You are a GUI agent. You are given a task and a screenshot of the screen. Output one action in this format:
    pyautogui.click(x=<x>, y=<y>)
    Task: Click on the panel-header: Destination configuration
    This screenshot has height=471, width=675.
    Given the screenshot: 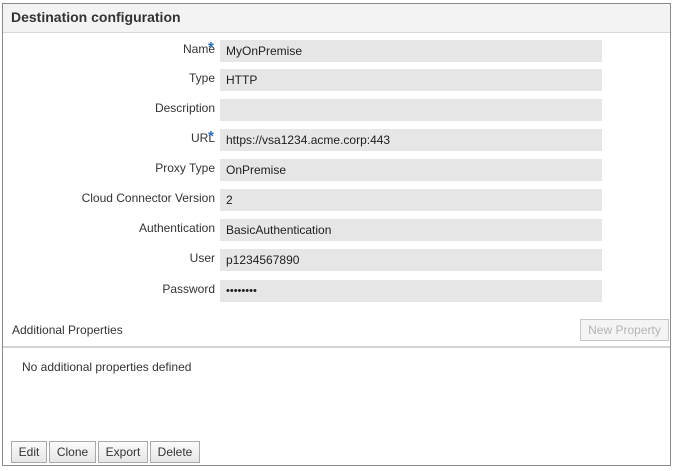 What is the action you would take?
    pyautogui.click(x=336, y=18)
    